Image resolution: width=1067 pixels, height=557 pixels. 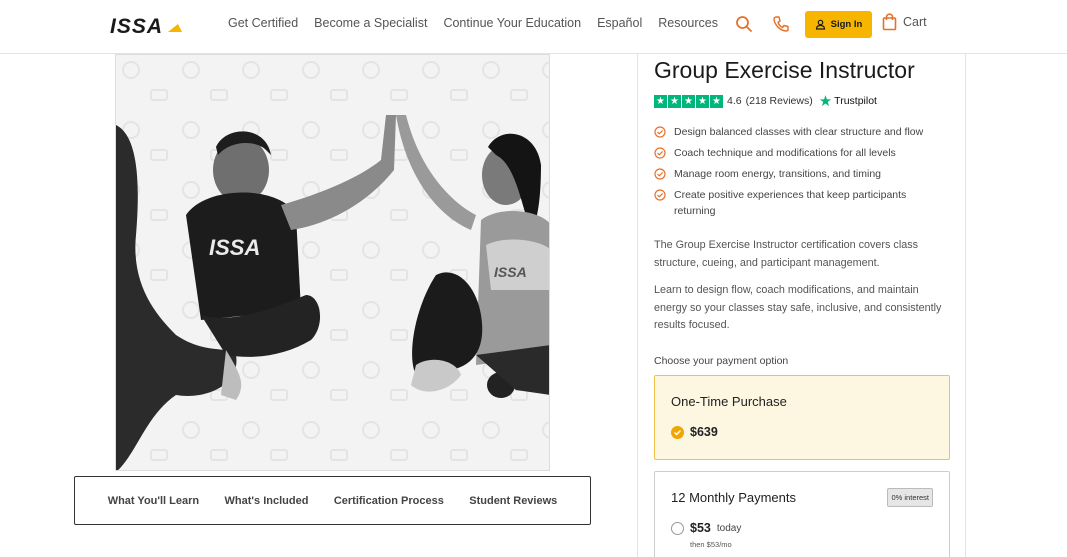 I want to click on nav-become-a-specialist: Become a Specialist, so click(x=370, y=23).